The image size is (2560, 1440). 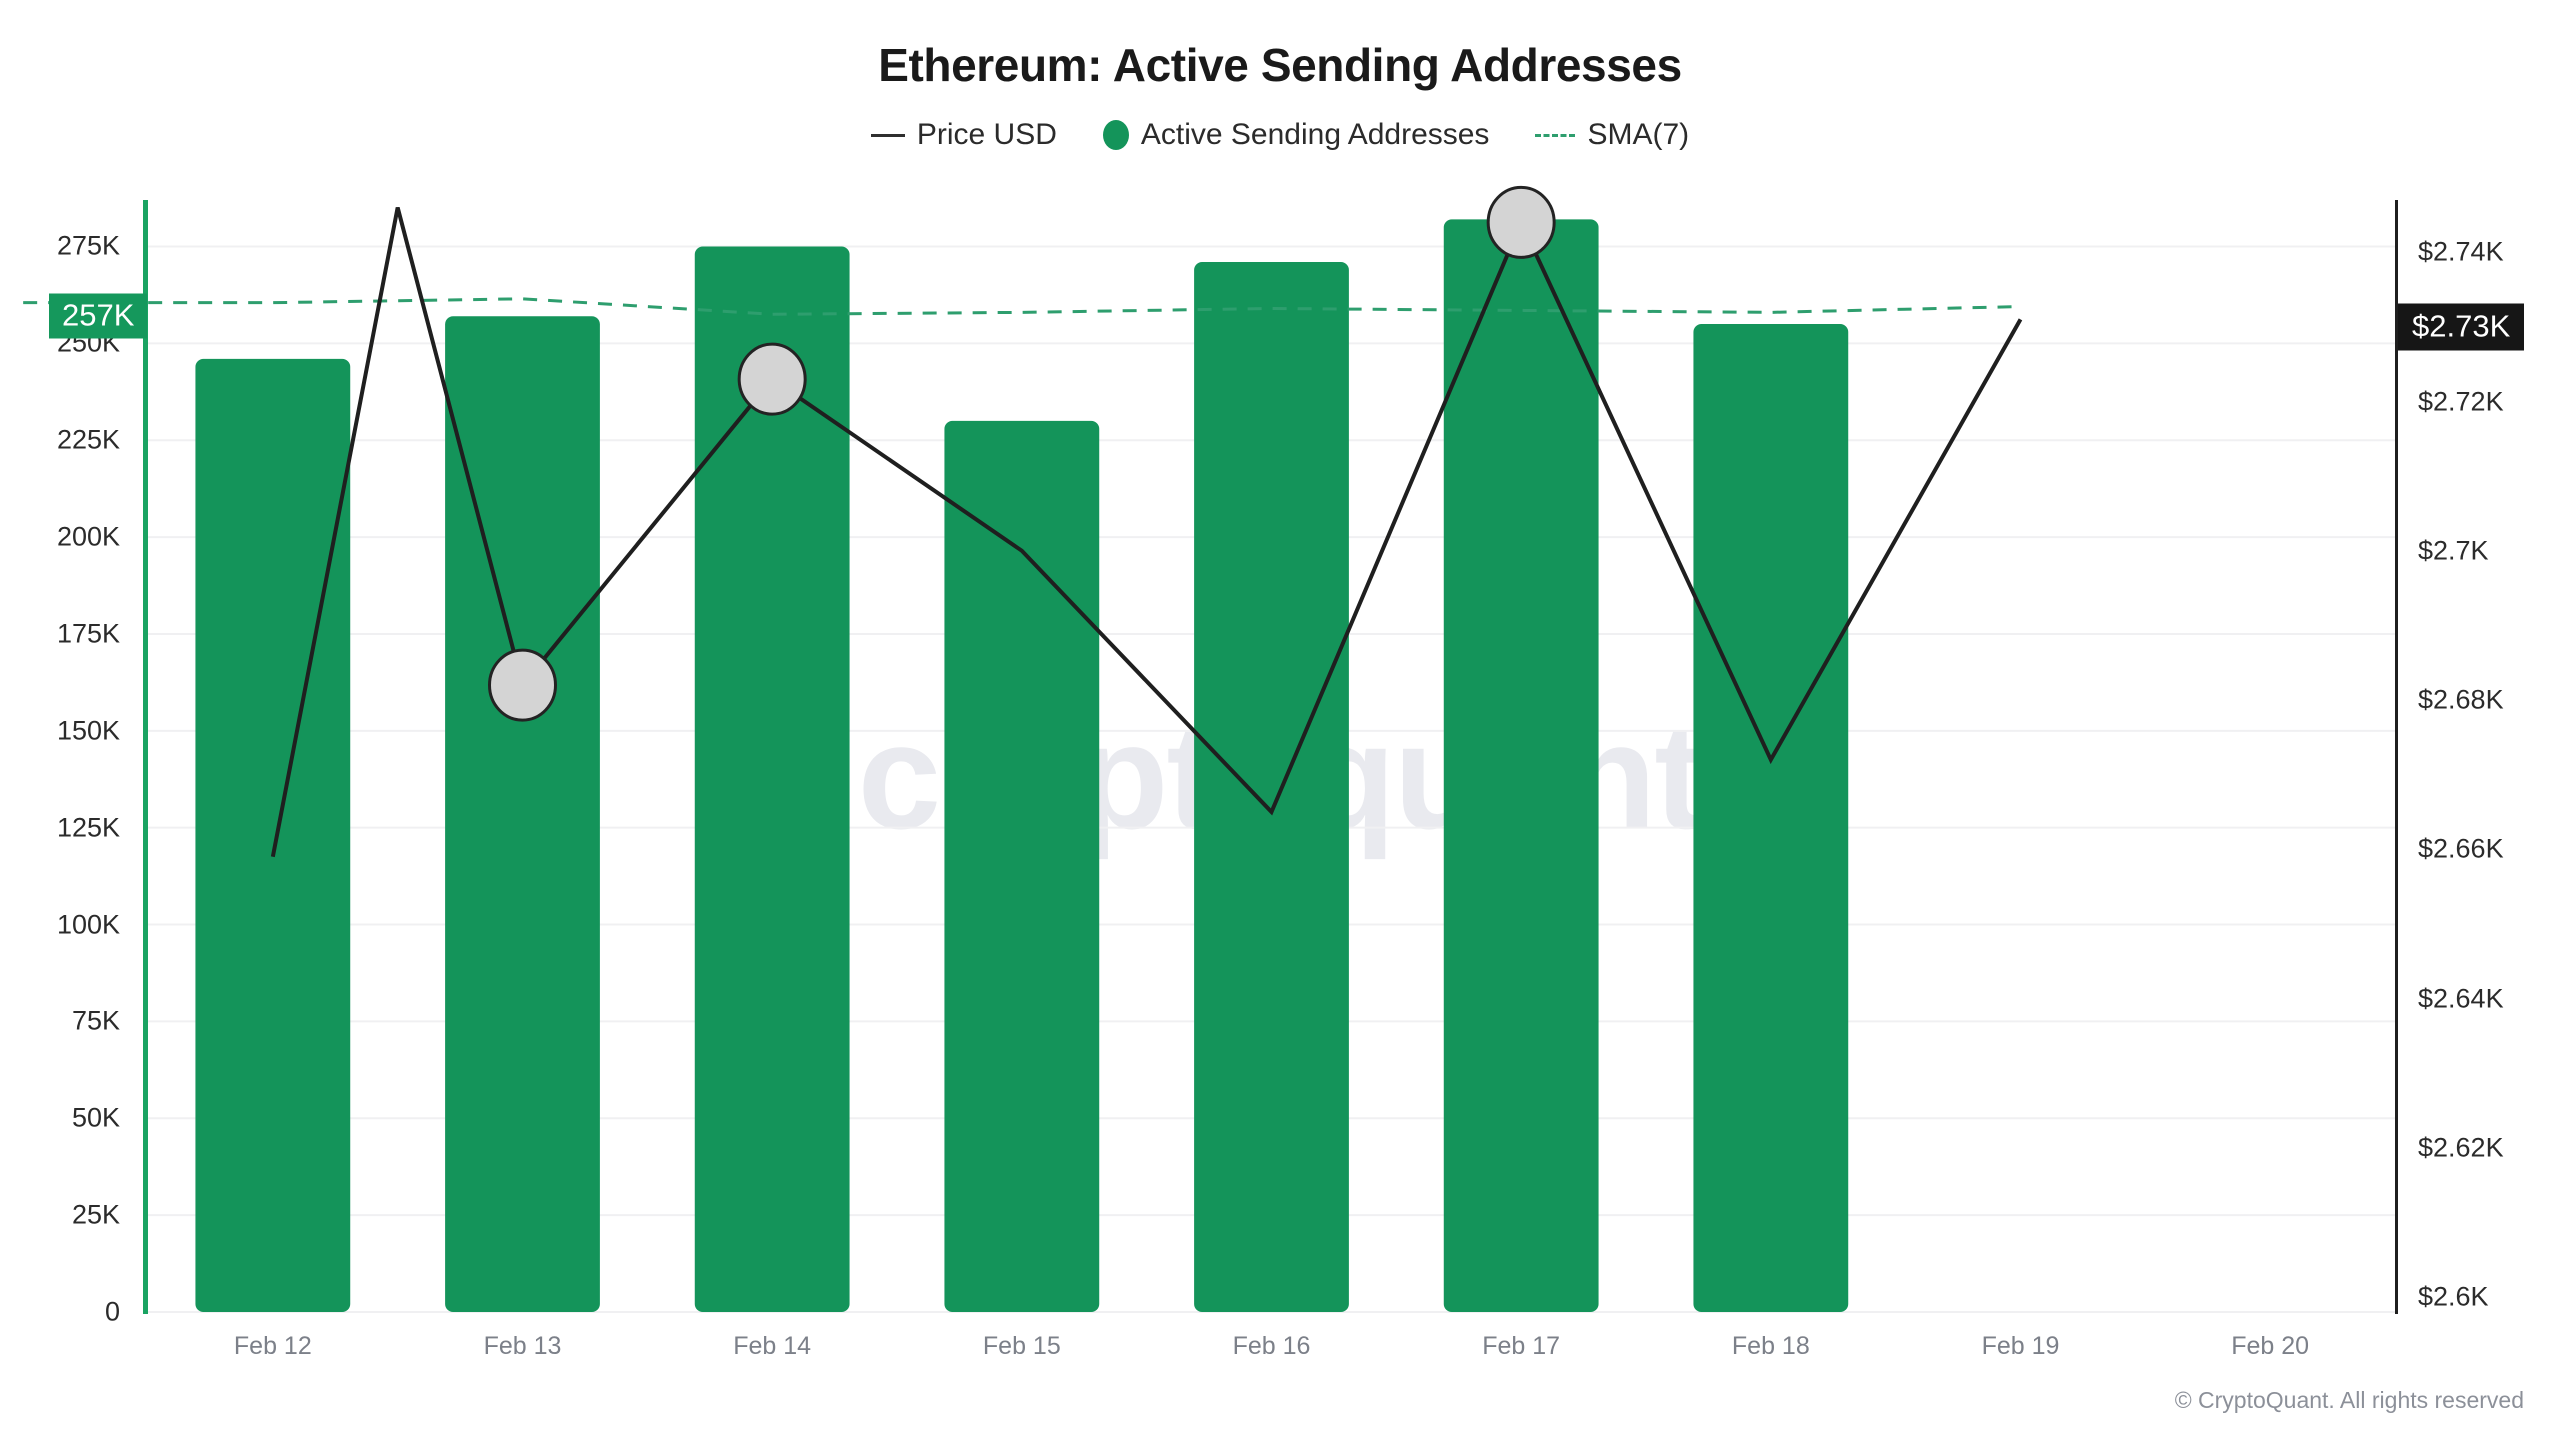 I want to click on legend-item-active-sending-addresses: Active Sending Addresses, so click(x=1296, y=135).